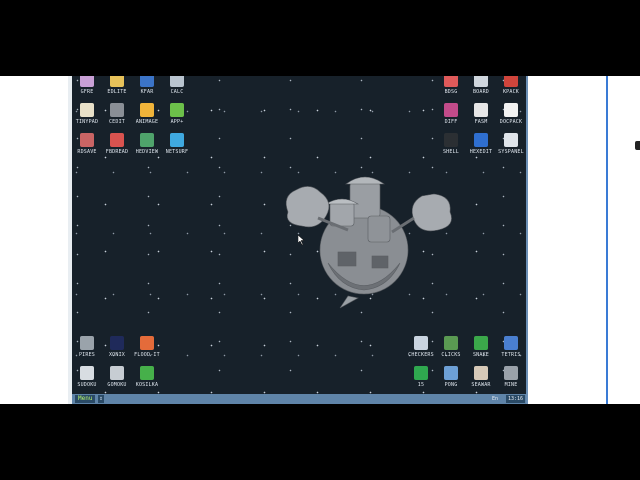 The height and width of the screenshot is (480, 640). Describe the element at coordinates (87, 373) in the screenshot. I see `sudoku-icon` at that location.